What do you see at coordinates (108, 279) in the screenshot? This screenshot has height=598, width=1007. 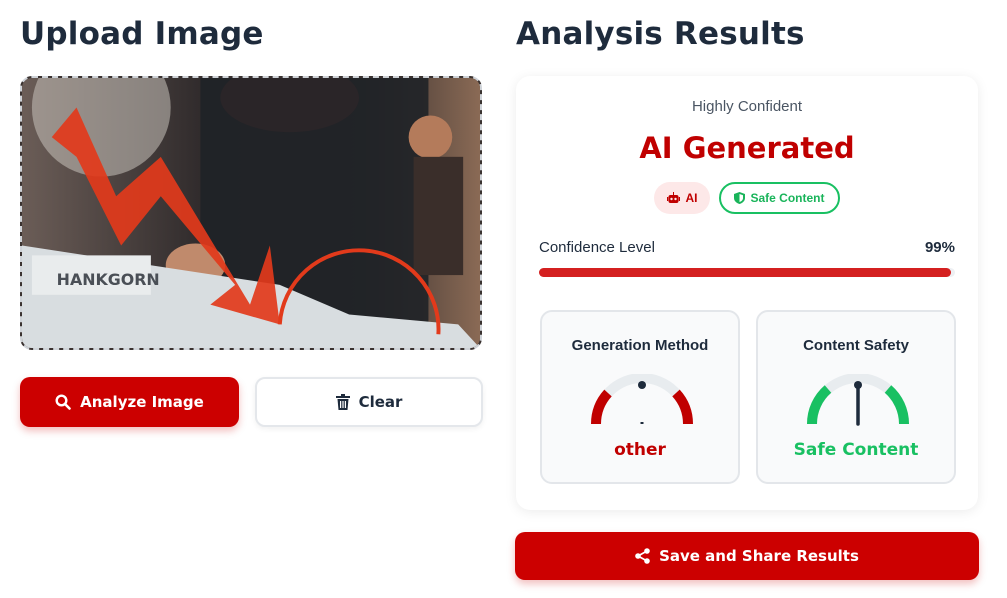 I see `preview-banner-text: HANKGORN` at bounding box center [108, 279].